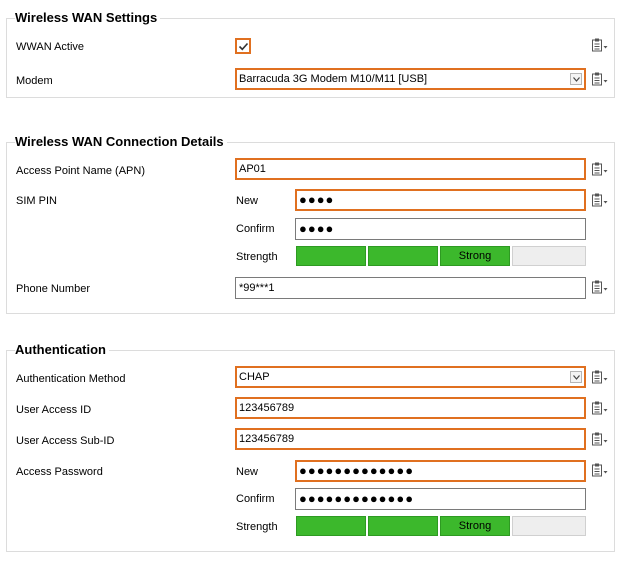  Describe the element at coordinates (255, 229) in the screenshot. I see `sim-pin-confirm-label: Confirm` at that location.